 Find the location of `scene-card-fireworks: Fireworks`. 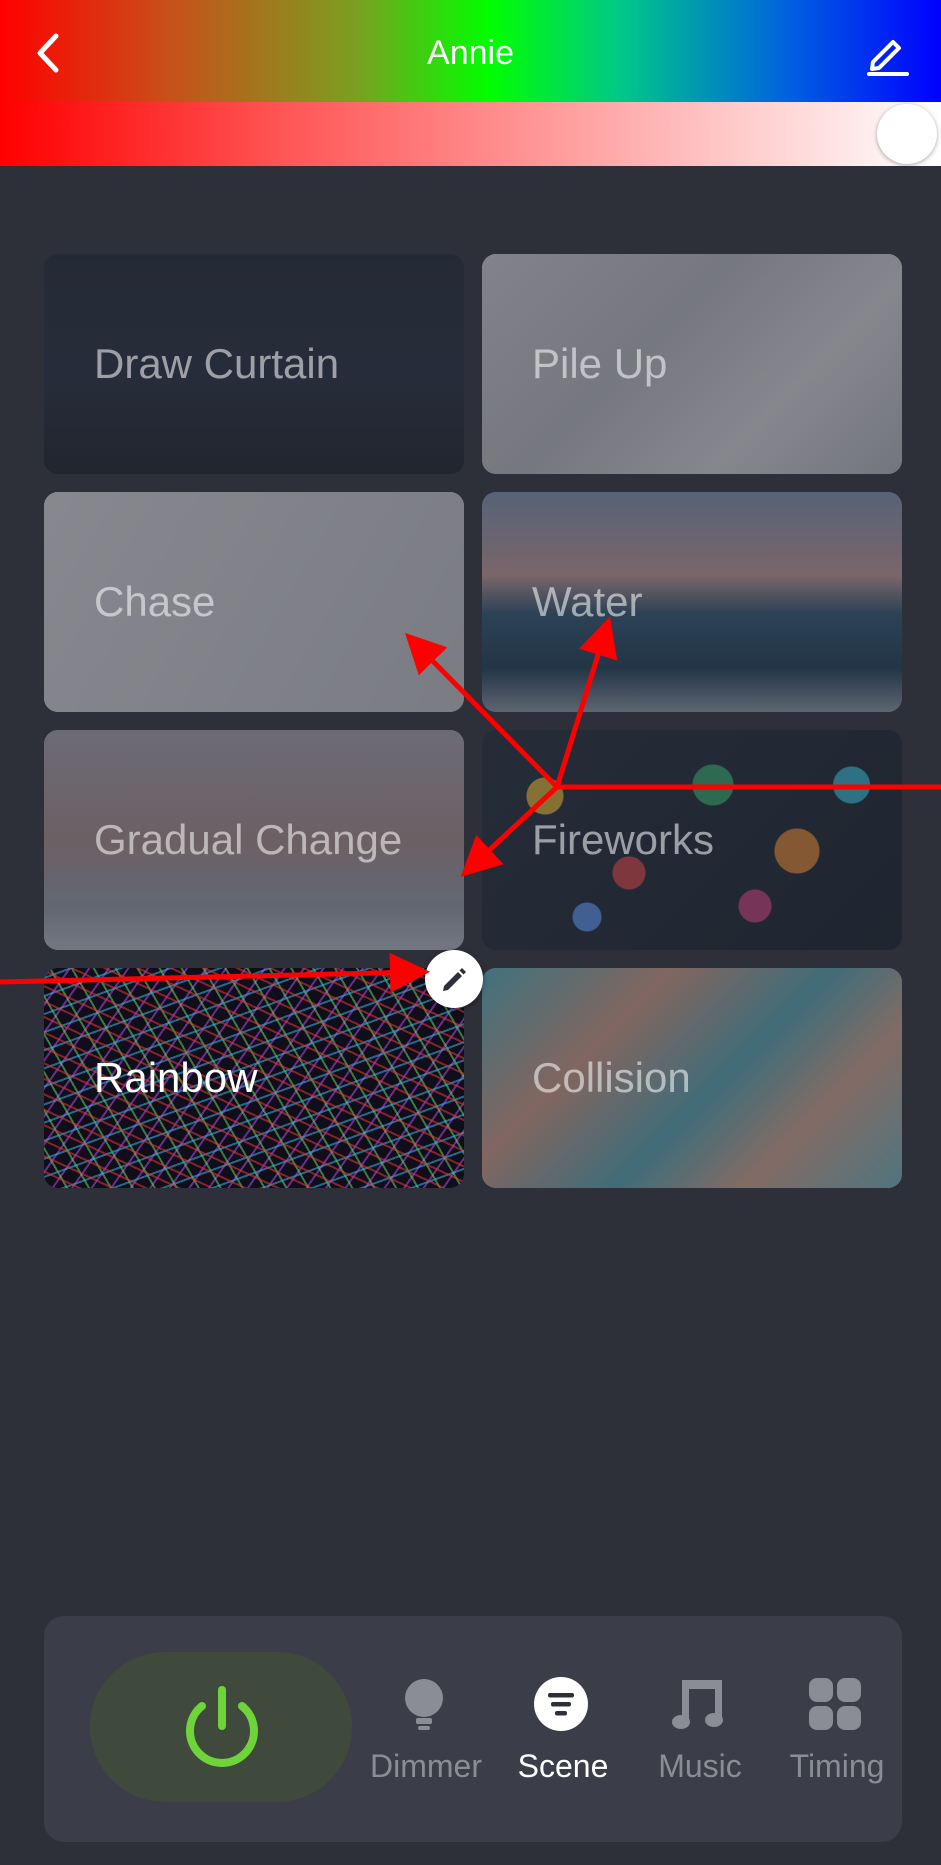

scene-card-fireworks: Fireworks is located at coordinates (692, 840).